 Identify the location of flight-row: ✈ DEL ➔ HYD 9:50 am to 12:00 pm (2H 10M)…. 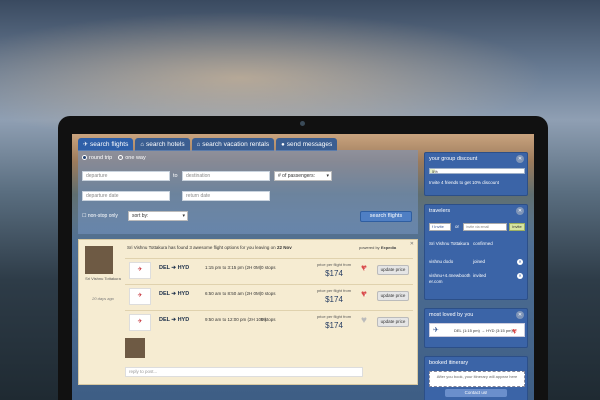
(269, 322).